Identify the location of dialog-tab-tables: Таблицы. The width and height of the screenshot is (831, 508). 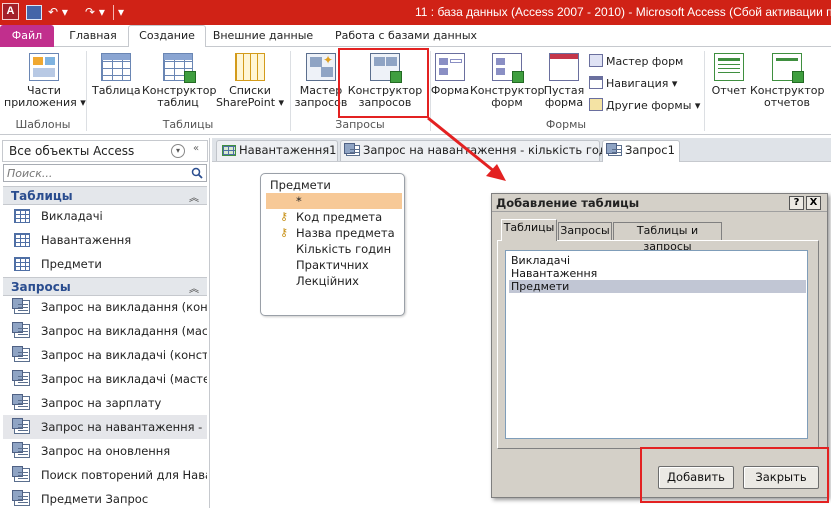
(529, 230).